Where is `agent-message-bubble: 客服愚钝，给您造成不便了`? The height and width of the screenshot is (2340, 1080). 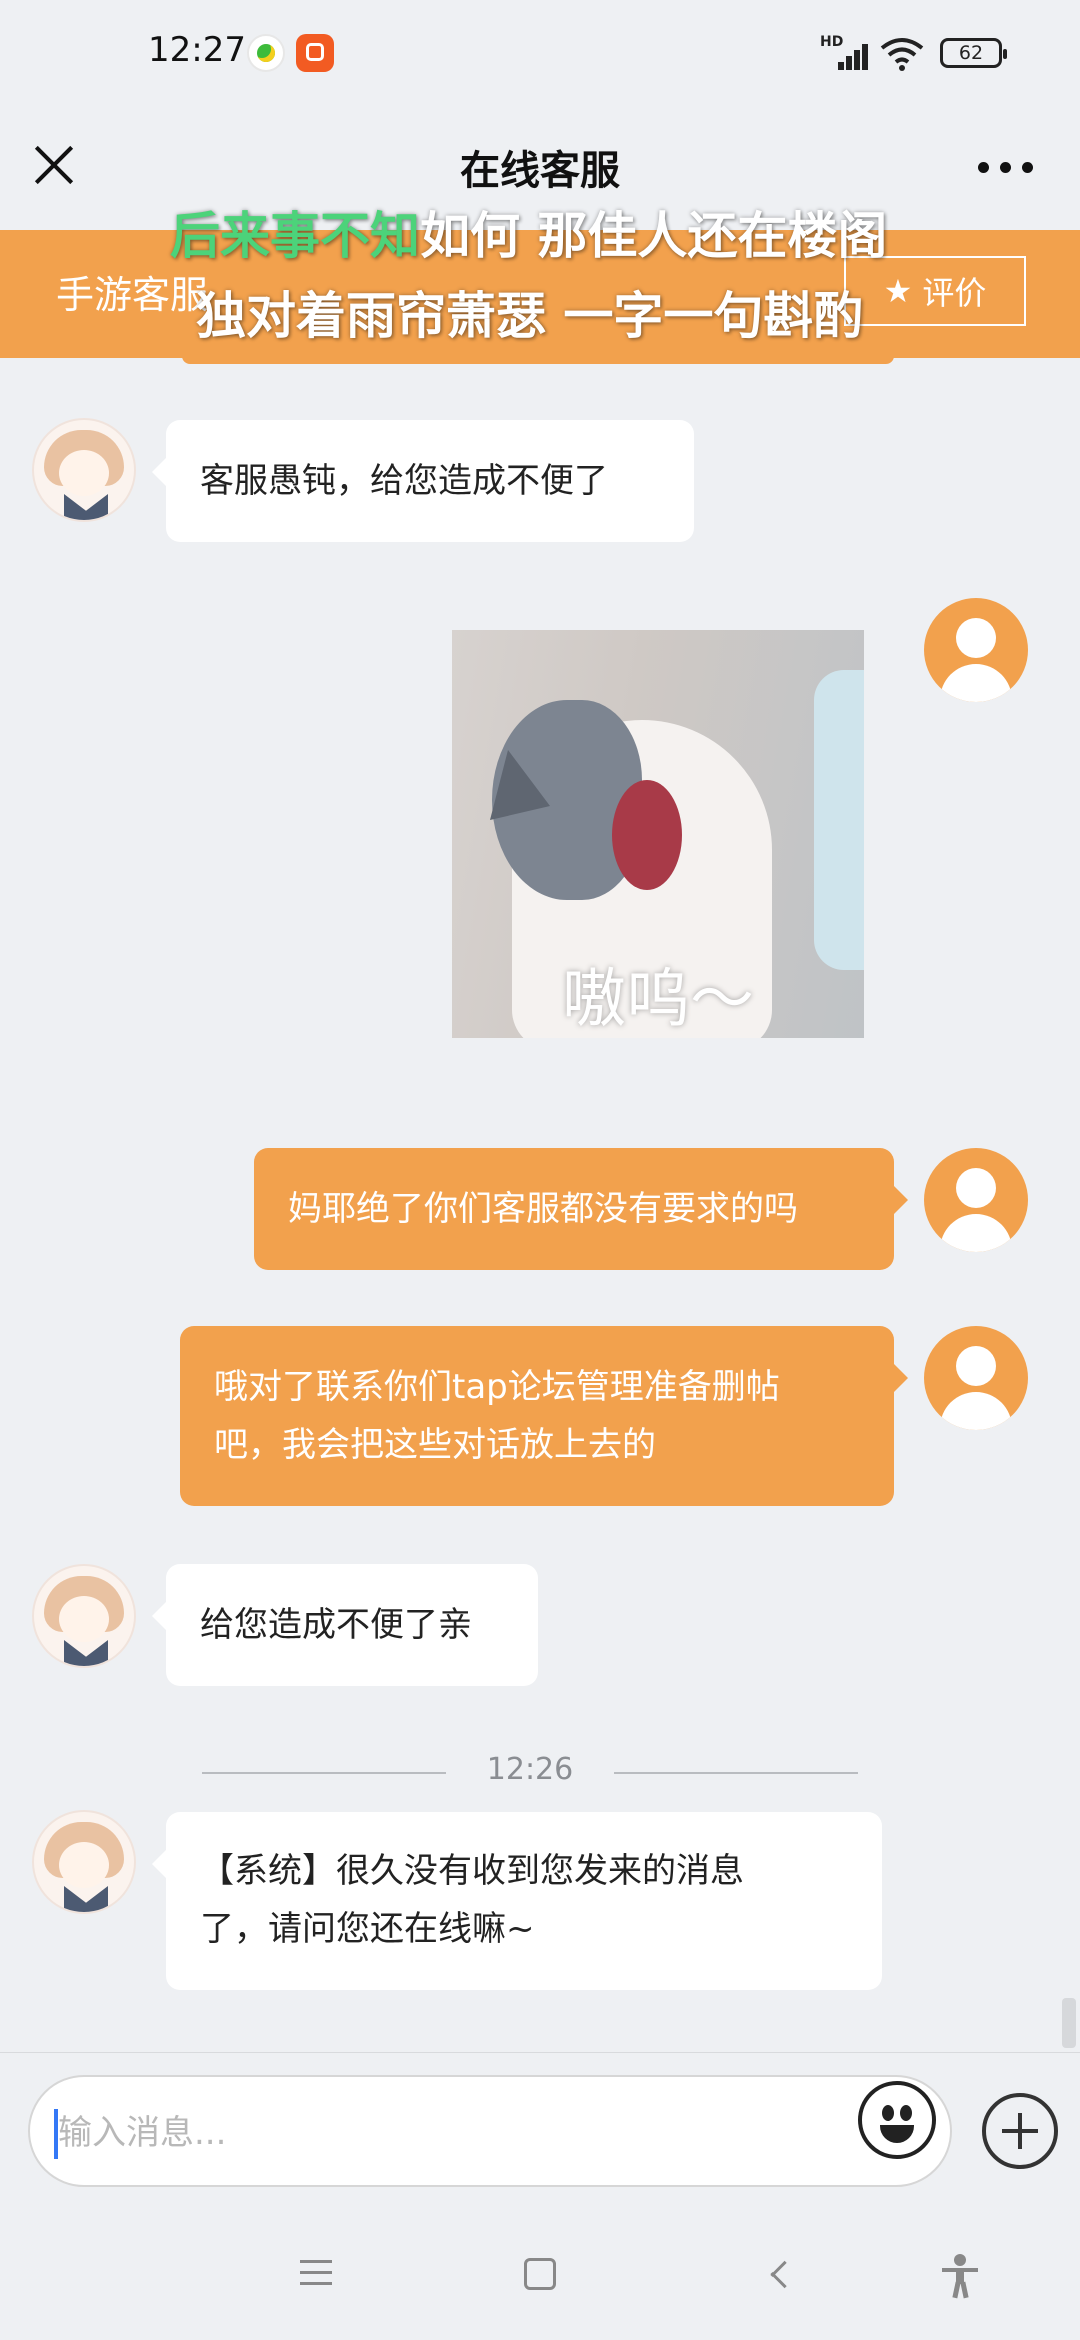 agent-message-bubble: 客服愚钝，给您造成不便了 is located at coordinates (423, 481).